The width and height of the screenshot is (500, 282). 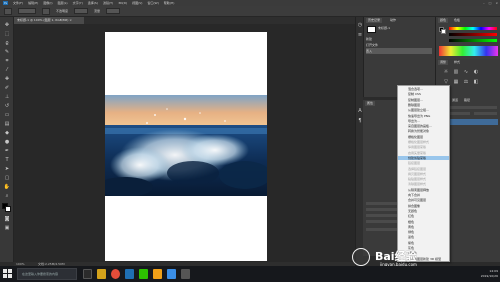 What do you see at coordinates (423, 184) in the screenshot?
I see `context-menu-item: 清除图层样式` at bounding box center [423, 184].